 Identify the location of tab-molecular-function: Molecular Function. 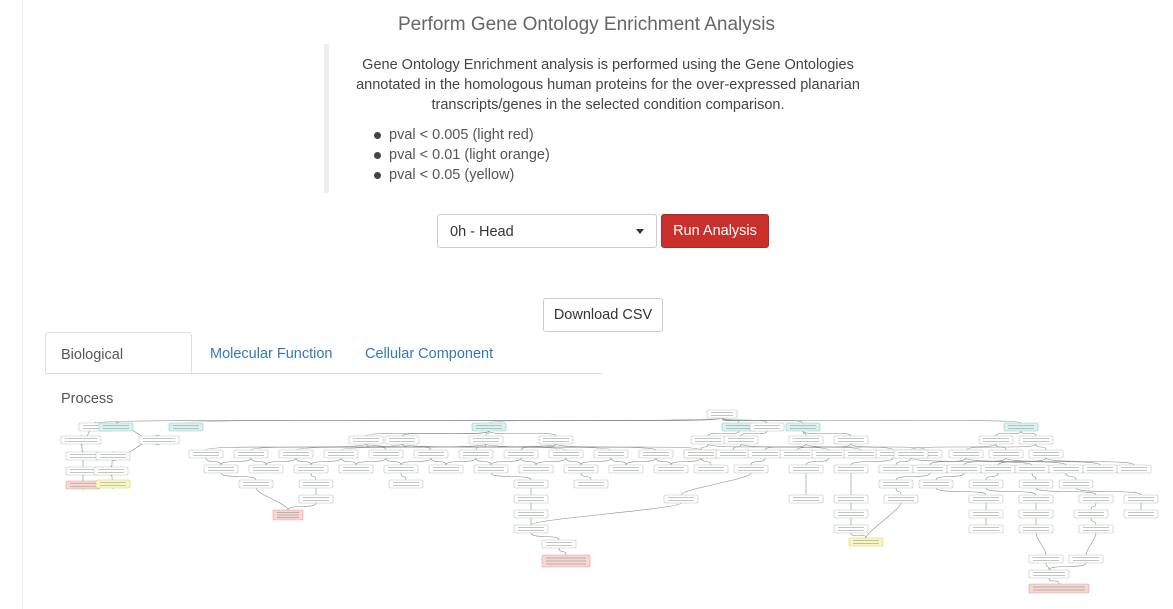
(271, 352).